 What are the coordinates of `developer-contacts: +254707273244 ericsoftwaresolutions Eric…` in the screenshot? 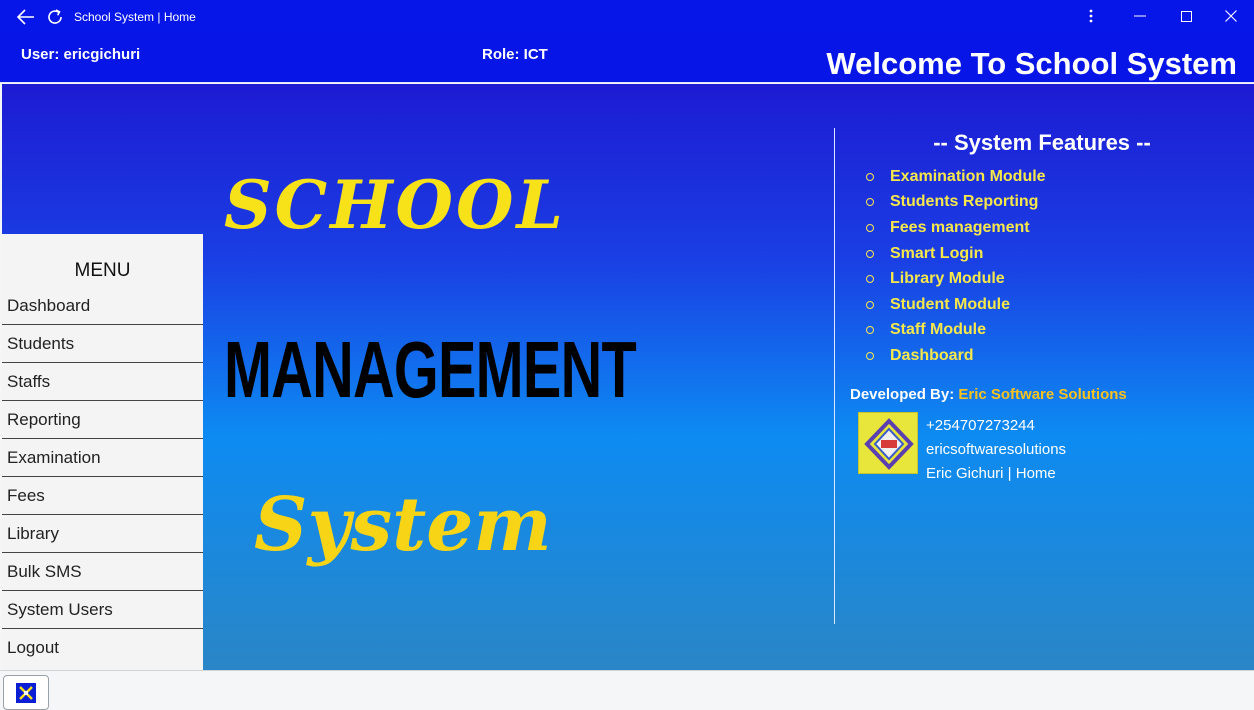 It's located at (996, 450).